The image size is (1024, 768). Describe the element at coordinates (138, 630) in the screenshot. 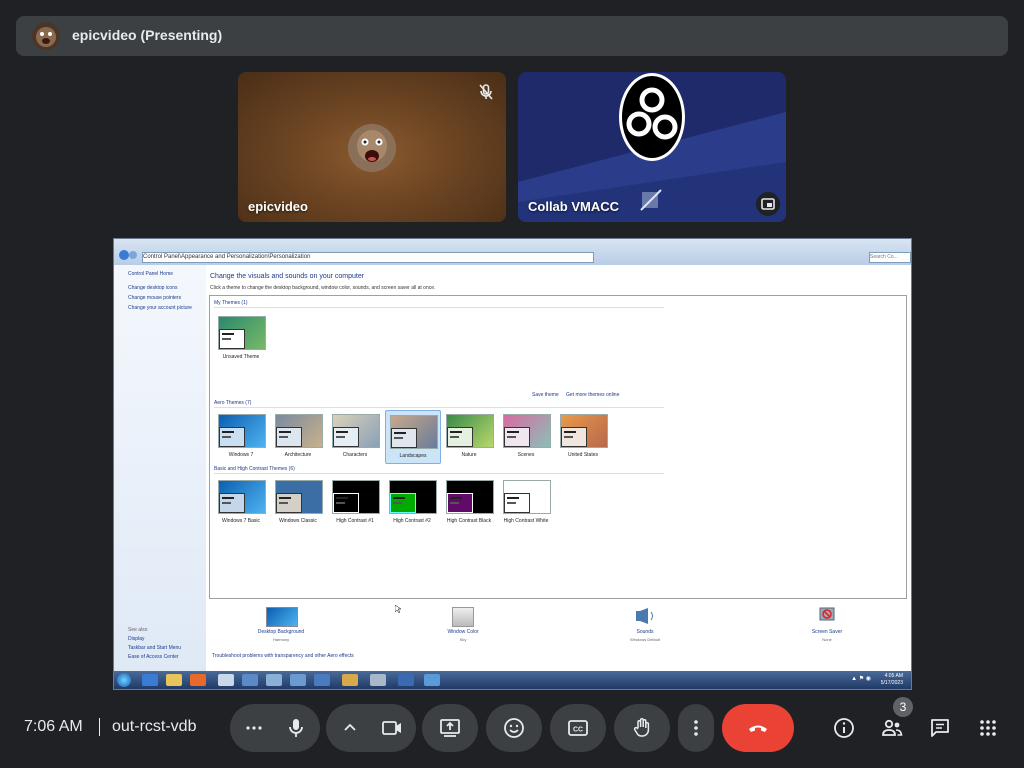

I see `see-also-label: See also` at that location.